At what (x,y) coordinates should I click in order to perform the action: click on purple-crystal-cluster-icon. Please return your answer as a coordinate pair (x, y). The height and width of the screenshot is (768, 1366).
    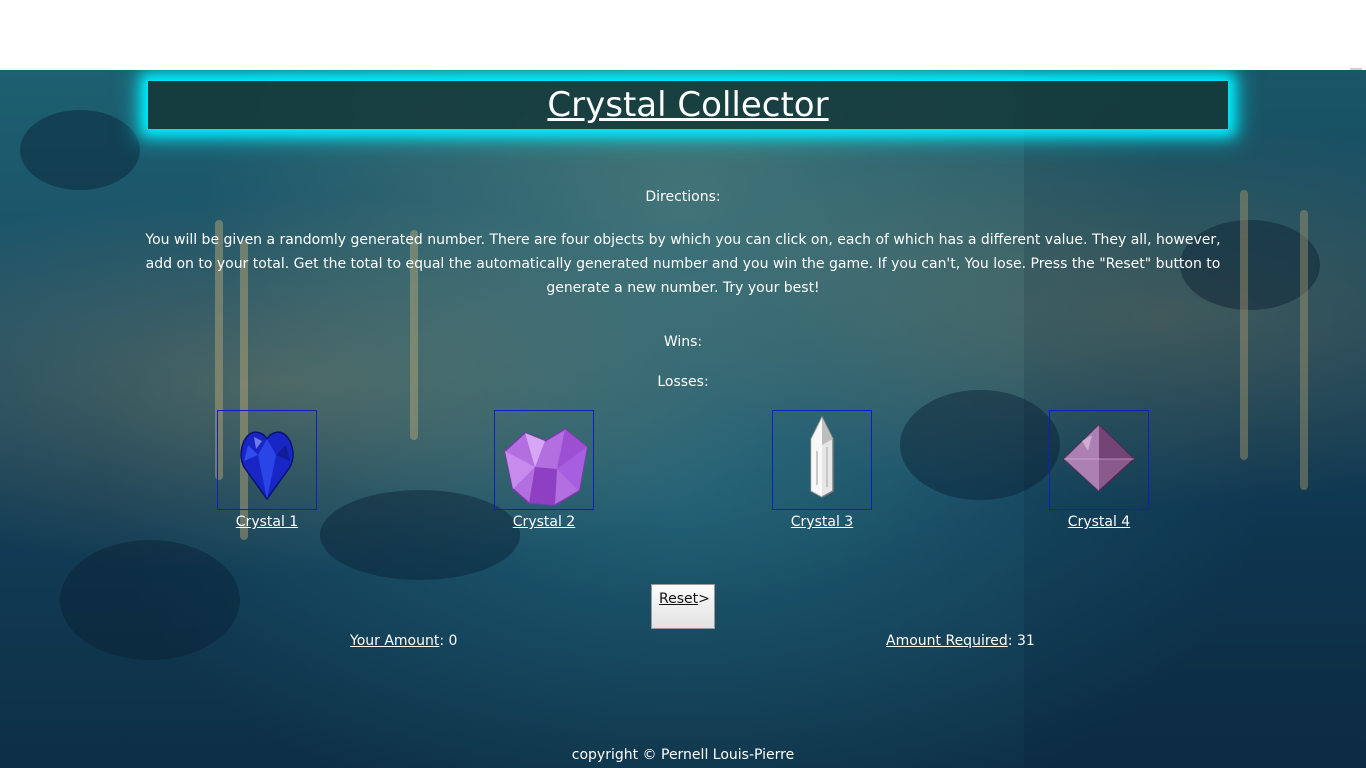
    Looking at the image, I should click on (546, 467).